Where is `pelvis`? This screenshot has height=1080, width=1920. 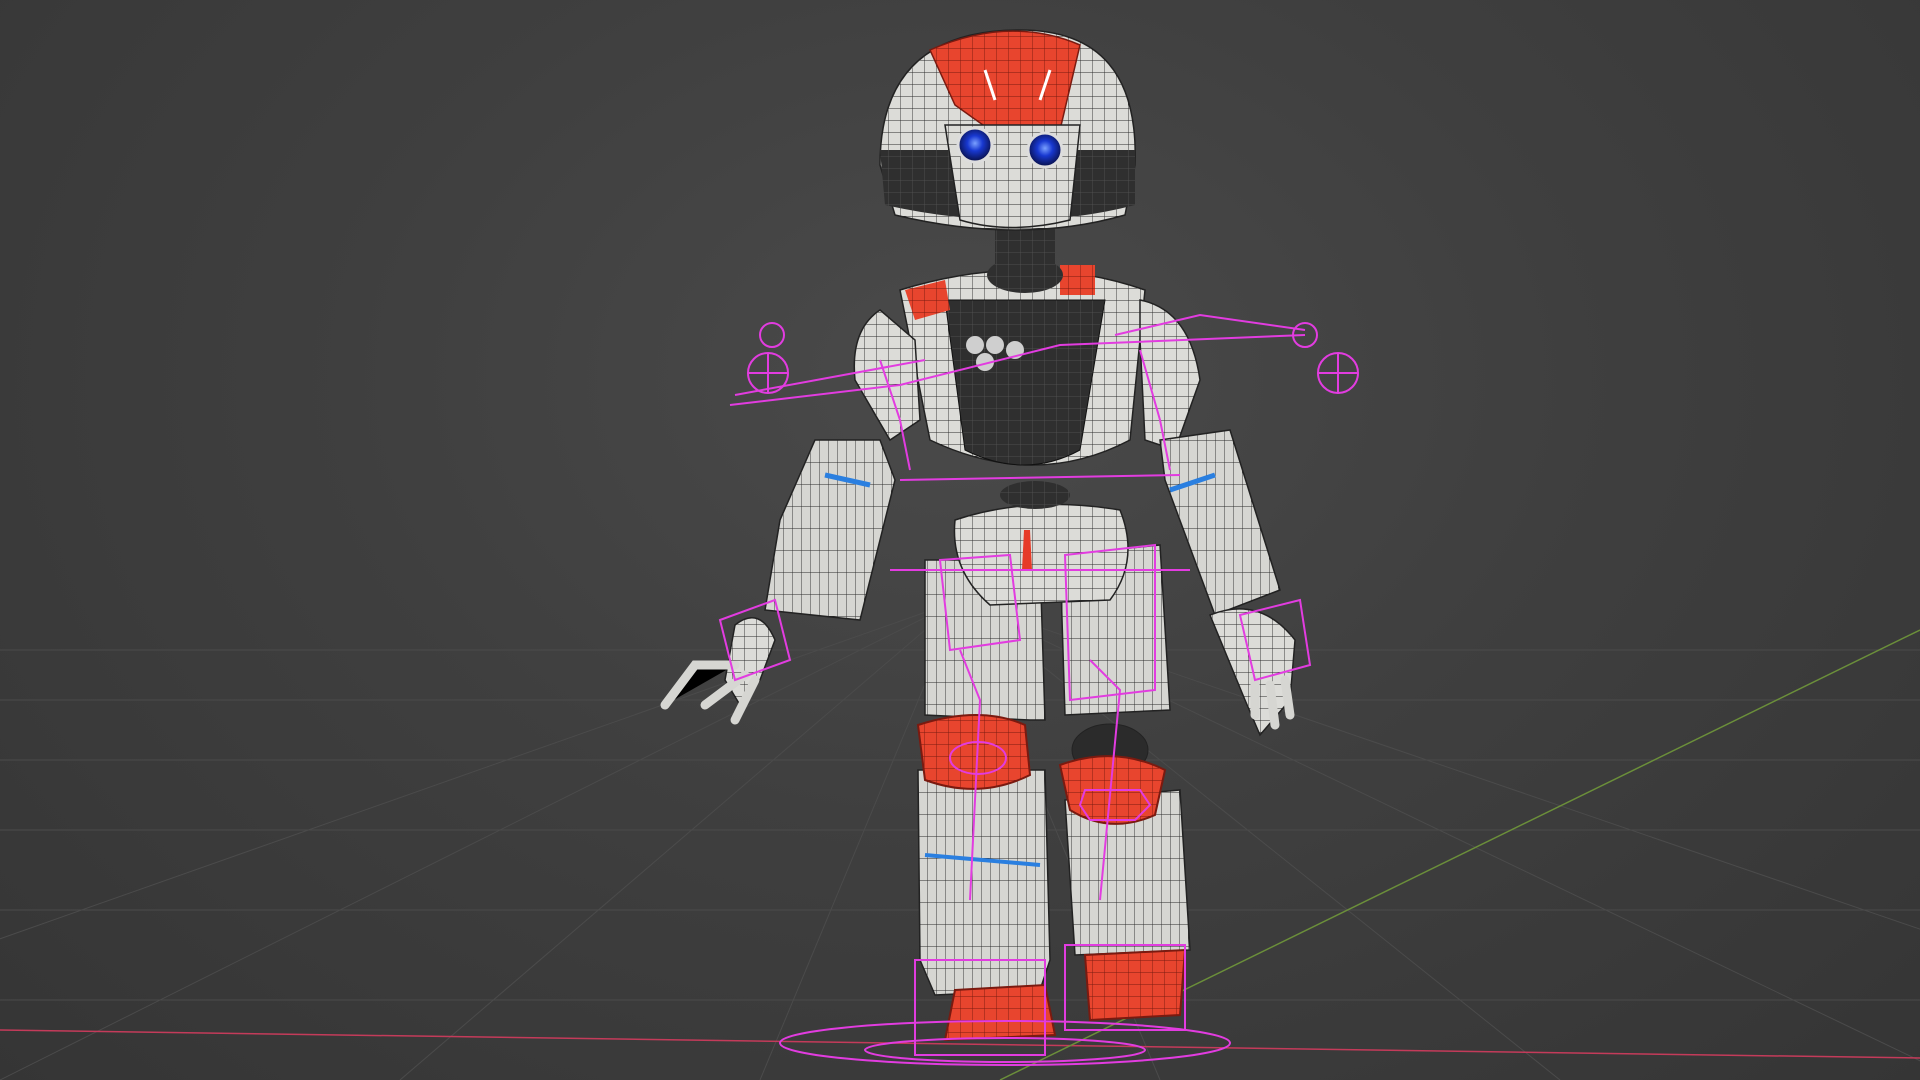
pelvis is located at coordinates (1041, 543).